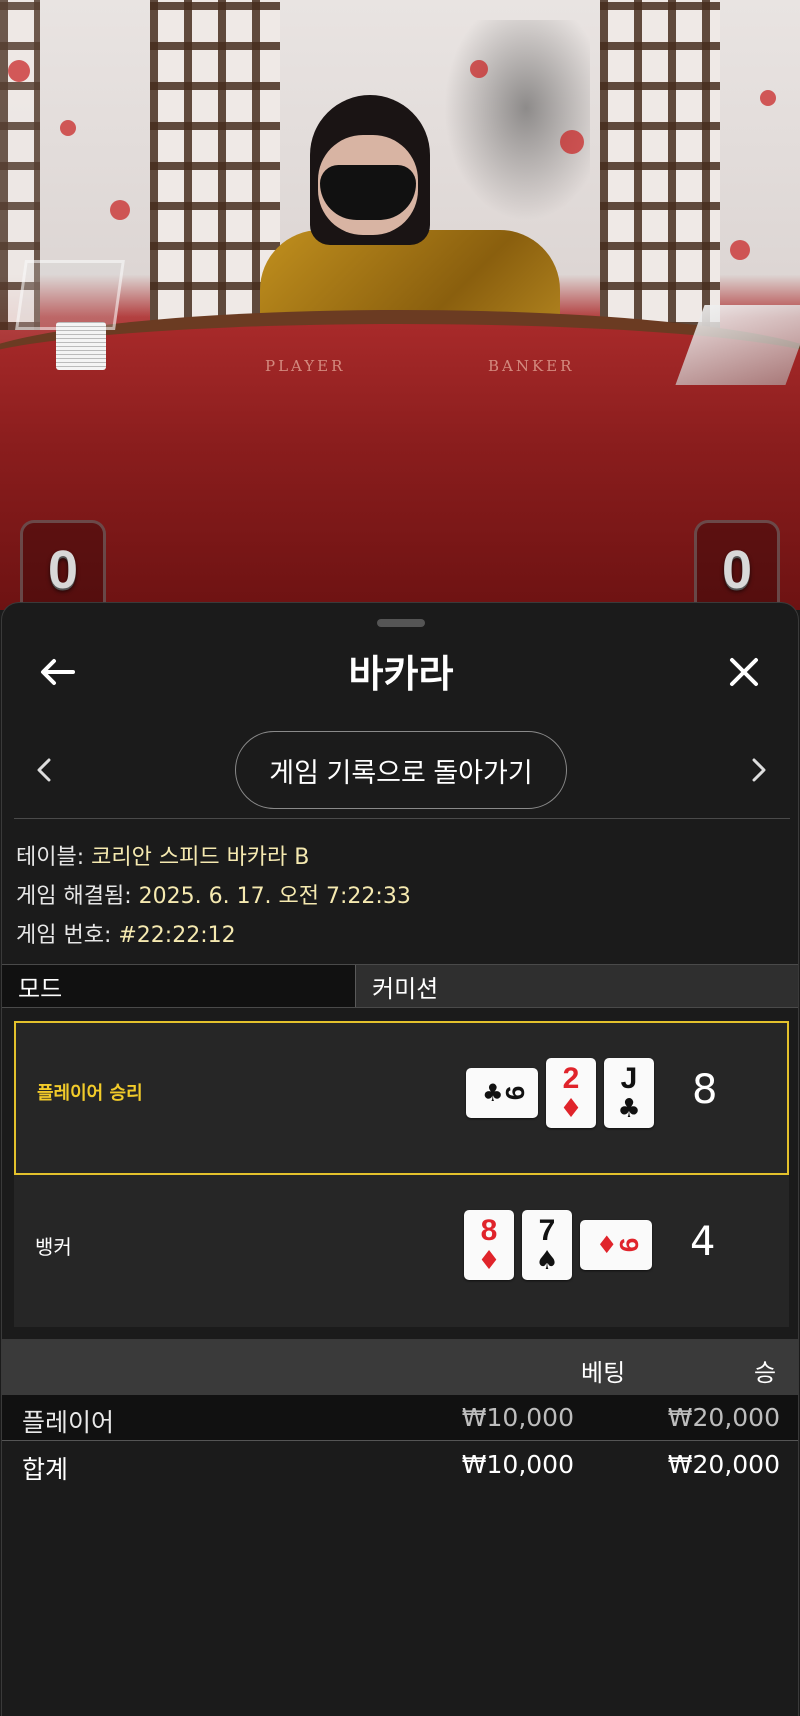 The height and width of the screenshot is (1716, 800). I want to click on bet-column-header: 베팅, so click(603, 1373).